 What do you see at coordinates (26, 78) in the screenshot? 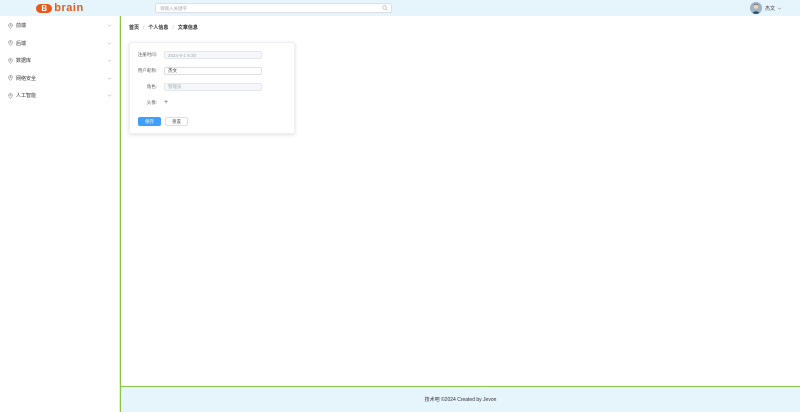
I see `sidebar-item-label: 网络安全` at bounding box center [26, 78].